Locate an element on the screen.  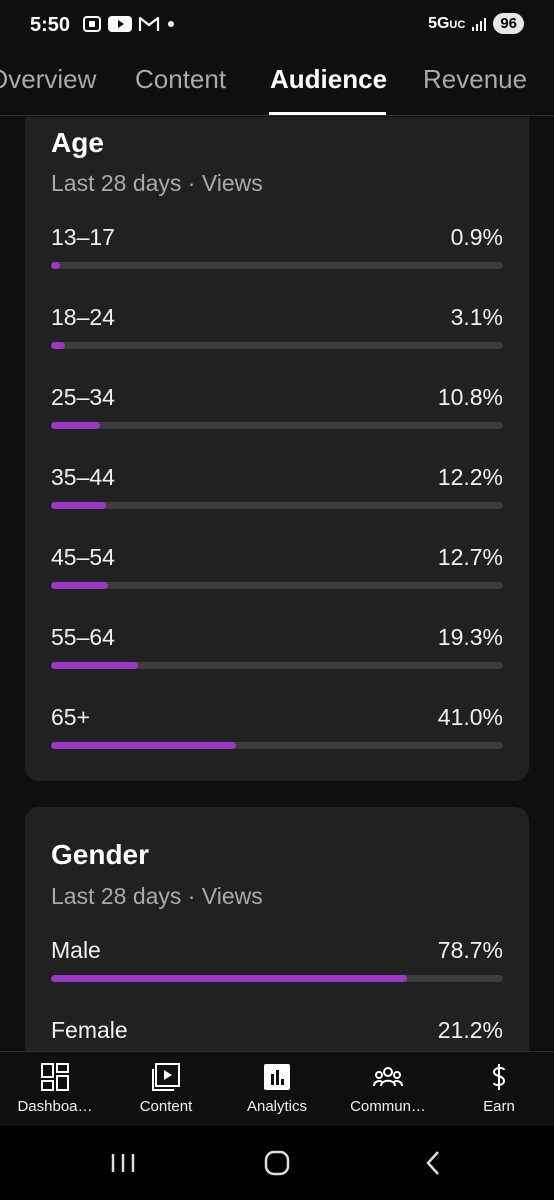
nav-analytics-label: Analytics is located at coordinates (277, 1106).